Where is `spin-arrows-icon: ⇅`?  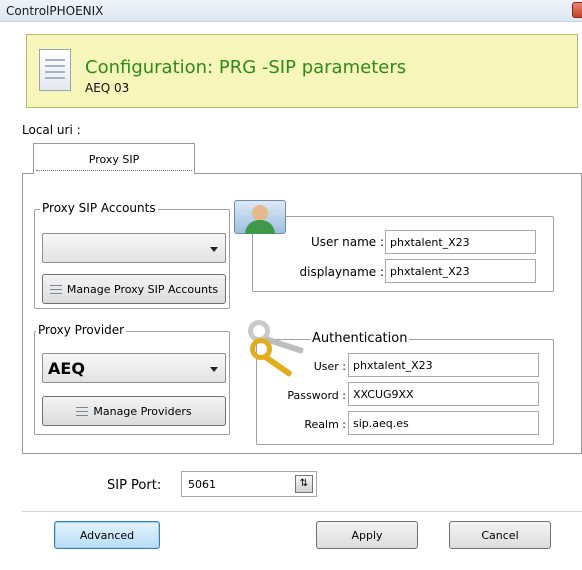 spin-arrows-icon: ⇅ is located at coordinates (304, 484).